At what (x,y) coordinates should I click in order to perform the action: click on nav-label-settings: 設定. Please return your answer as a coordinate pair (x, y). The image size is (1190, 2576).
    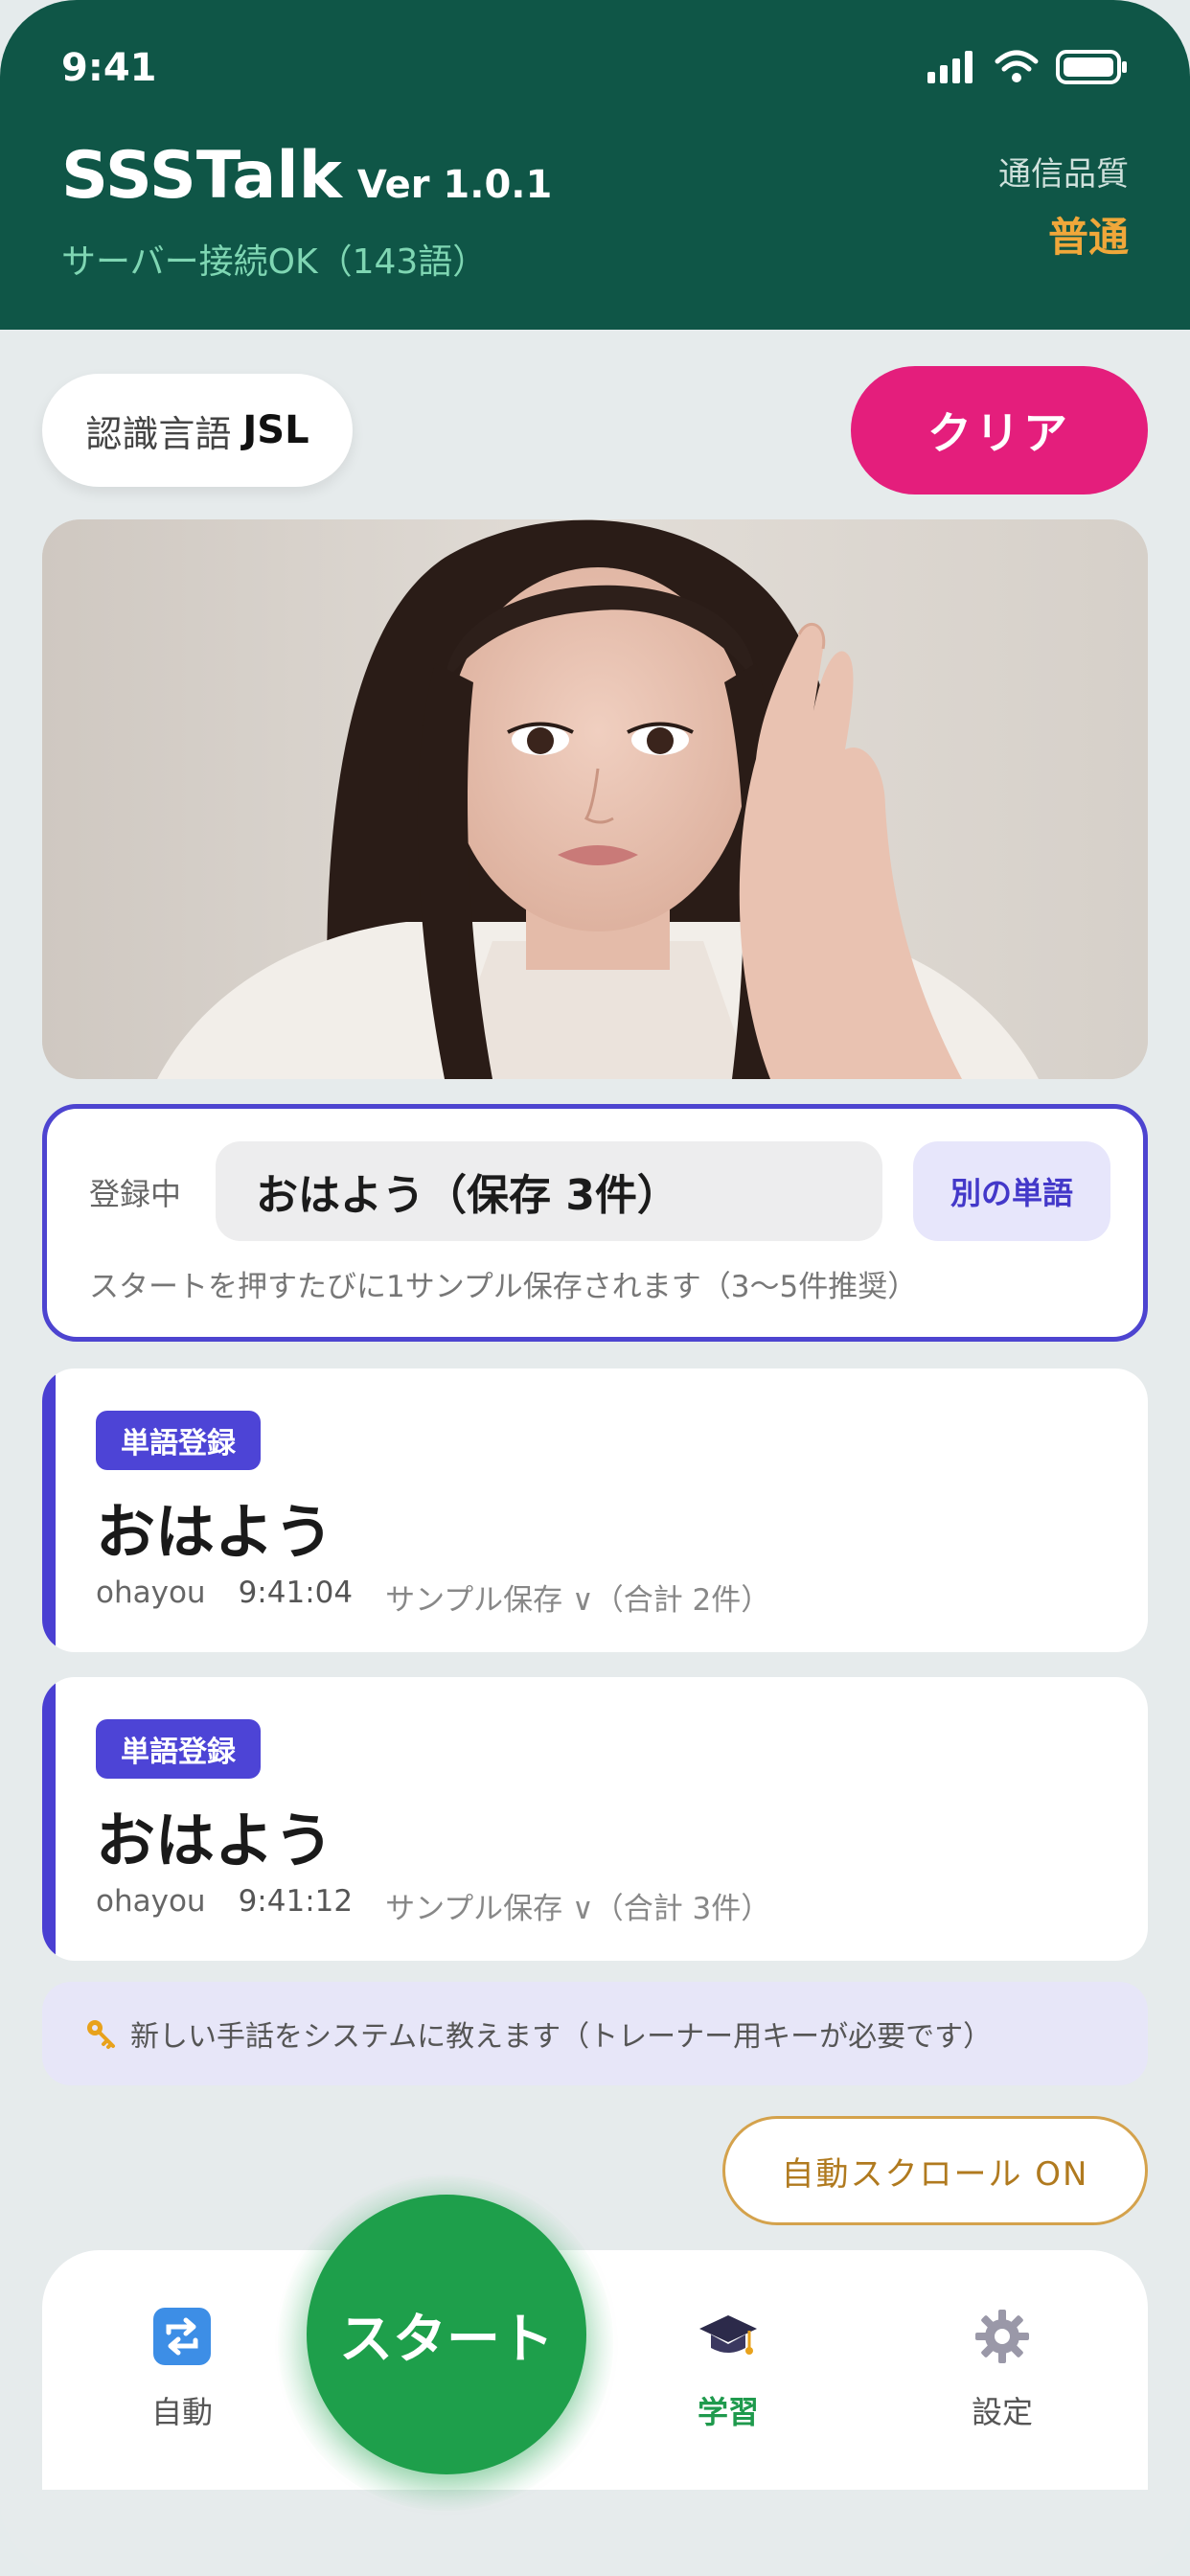
    Looking at the image, I should click on (1002, 2412).